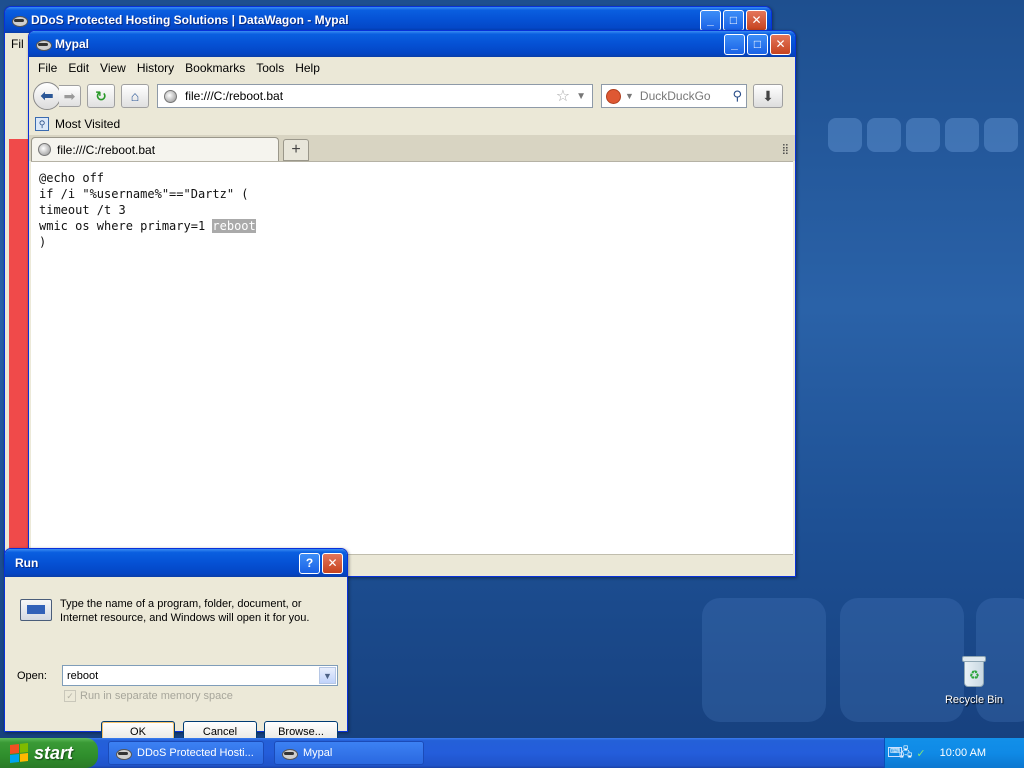 The height and width of the screenshot is (768, 1024). Describe the element at coordinates (234, 226) in the screenshot. I see `selected-text: reboot` at that location.